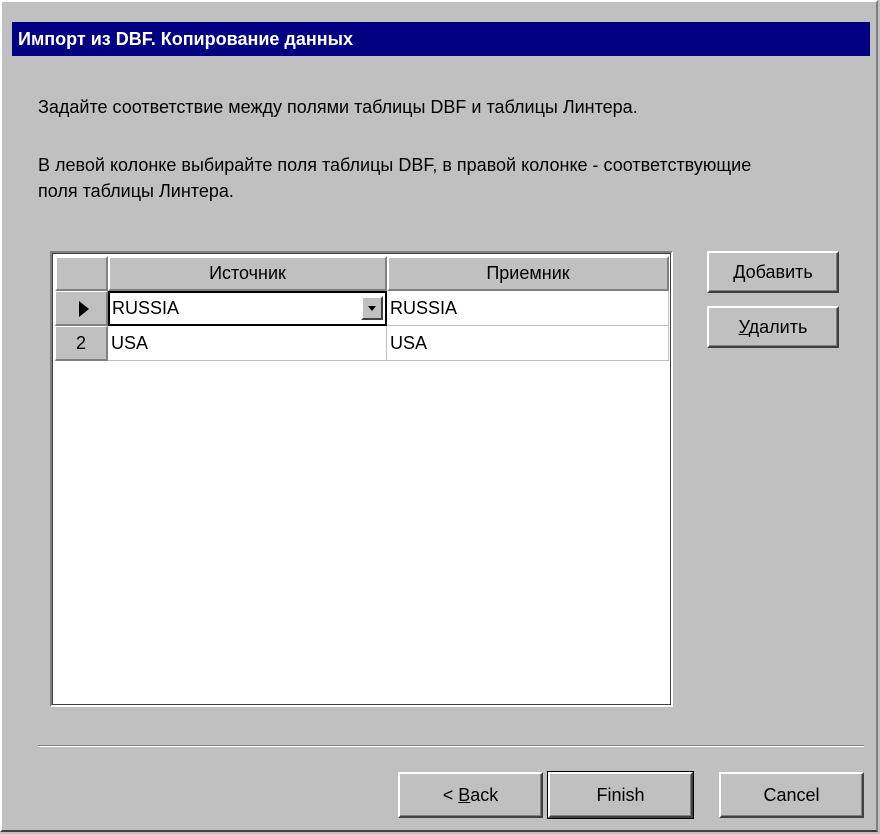 The height and width of the screenshot is (834, 880). I want to click on delete-accel-char: У, so click(743, 327).